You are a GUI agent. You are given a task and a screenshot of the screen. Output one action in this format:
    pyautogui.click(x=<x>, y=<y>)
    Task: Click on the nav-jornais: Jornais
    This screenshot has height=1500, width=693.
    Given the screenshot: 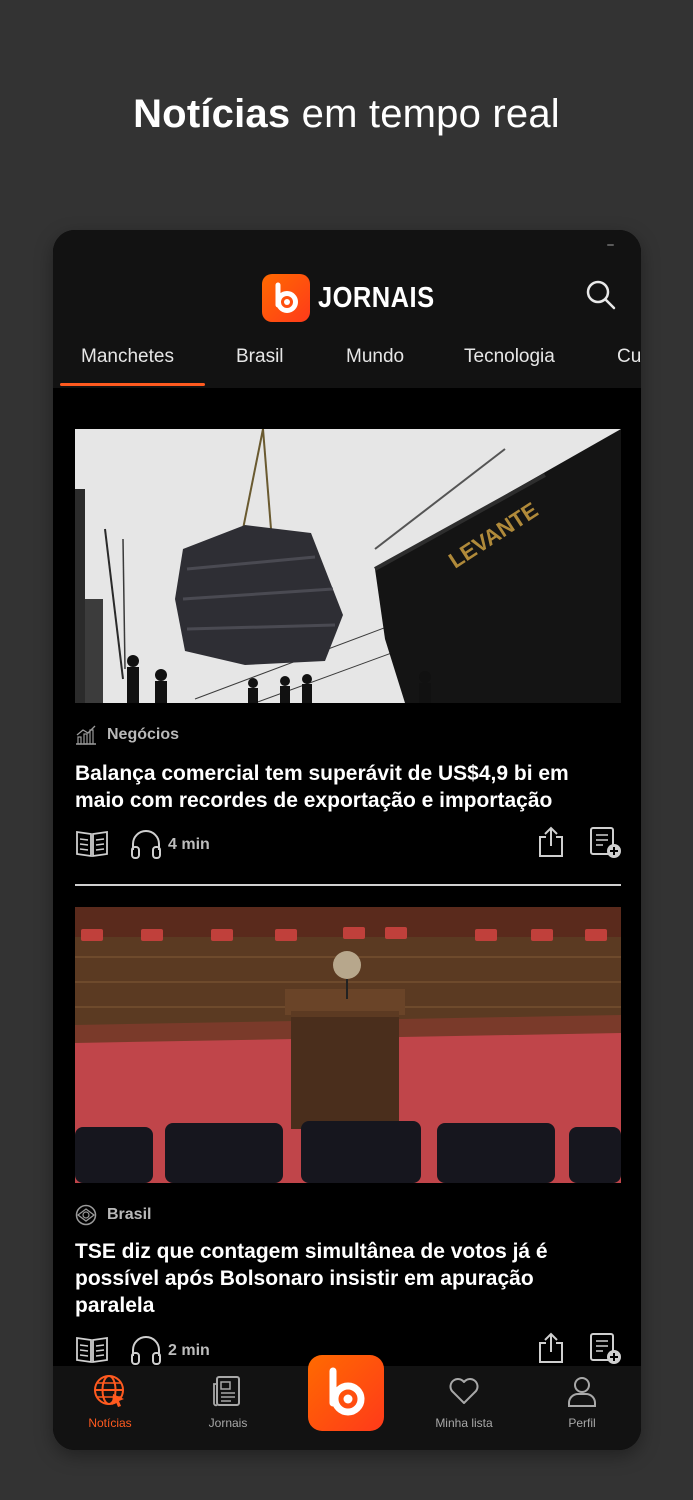 What is the action you would take?
    pyautogui.click(x=228, y=1408)
    